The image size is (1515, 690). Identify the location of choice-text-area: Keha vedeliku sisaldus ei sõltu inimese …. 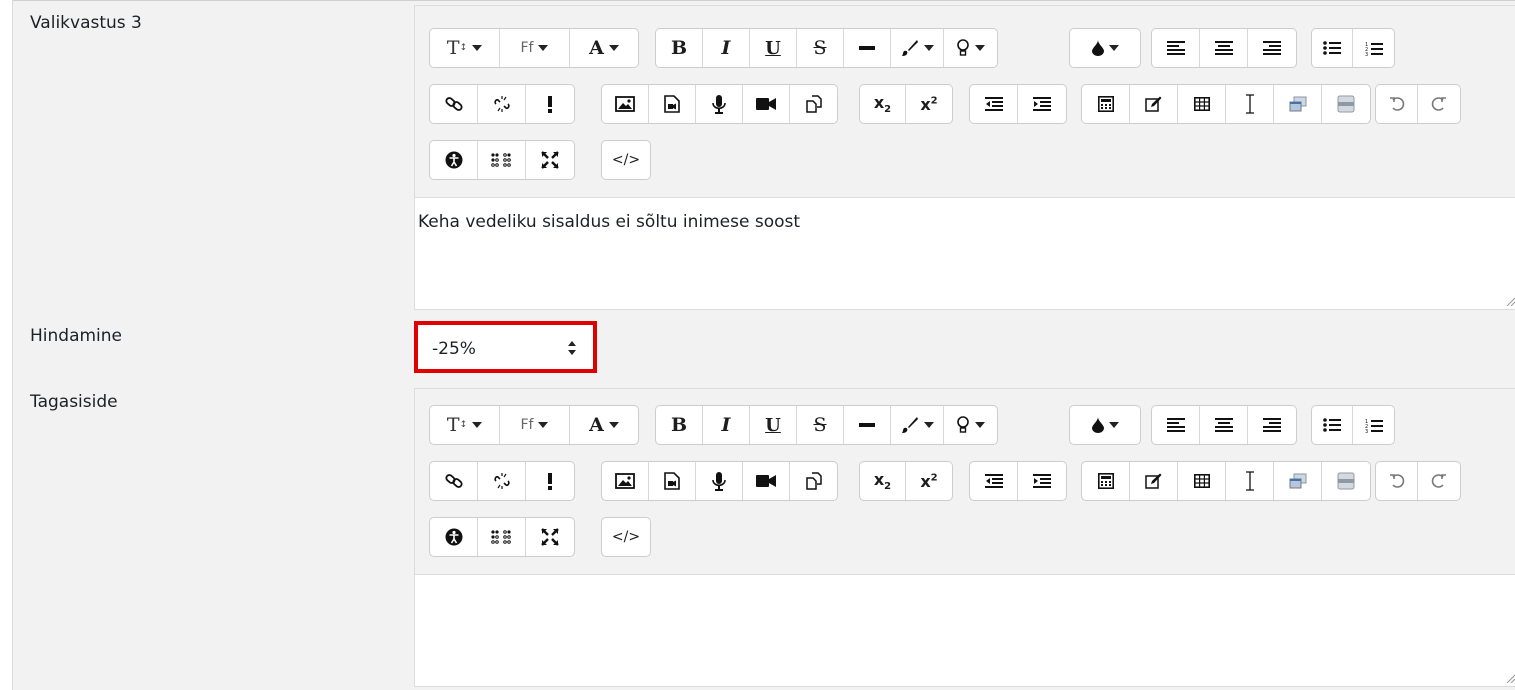
(965, 253).